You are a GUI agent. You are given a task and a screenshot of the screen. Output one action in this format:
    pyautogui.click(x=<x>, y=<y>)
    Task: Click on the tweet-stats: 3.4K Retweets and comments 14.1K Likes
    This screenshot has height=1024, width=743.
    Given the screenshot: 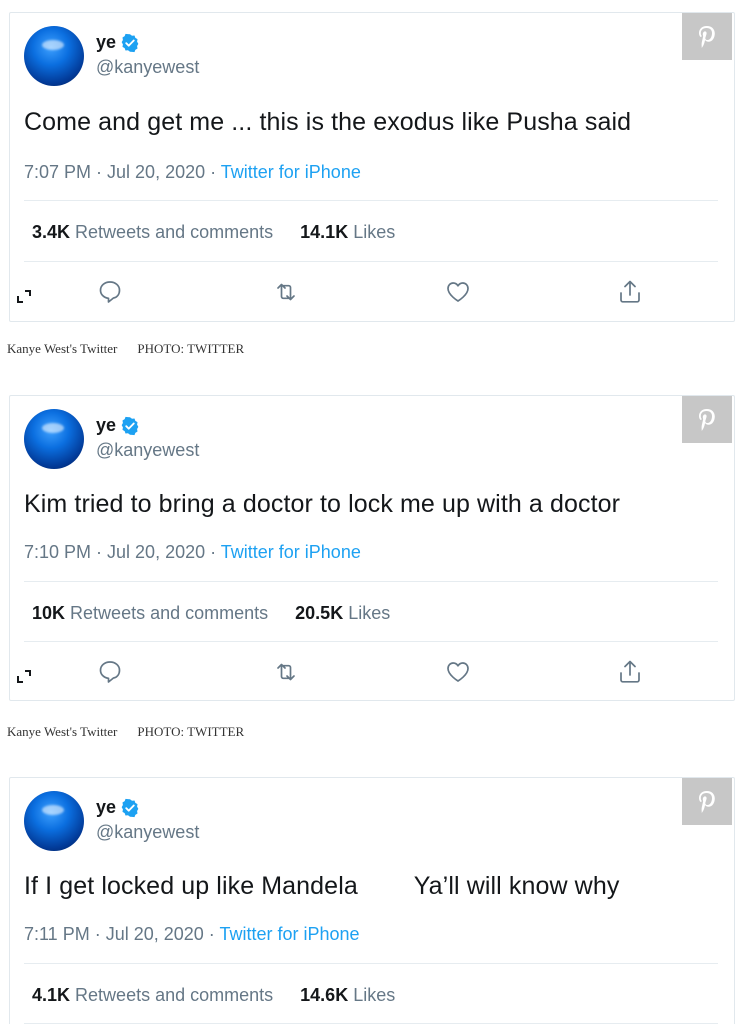 What is the action you would take?
    pyautogui.click(x=213, y=232)
    